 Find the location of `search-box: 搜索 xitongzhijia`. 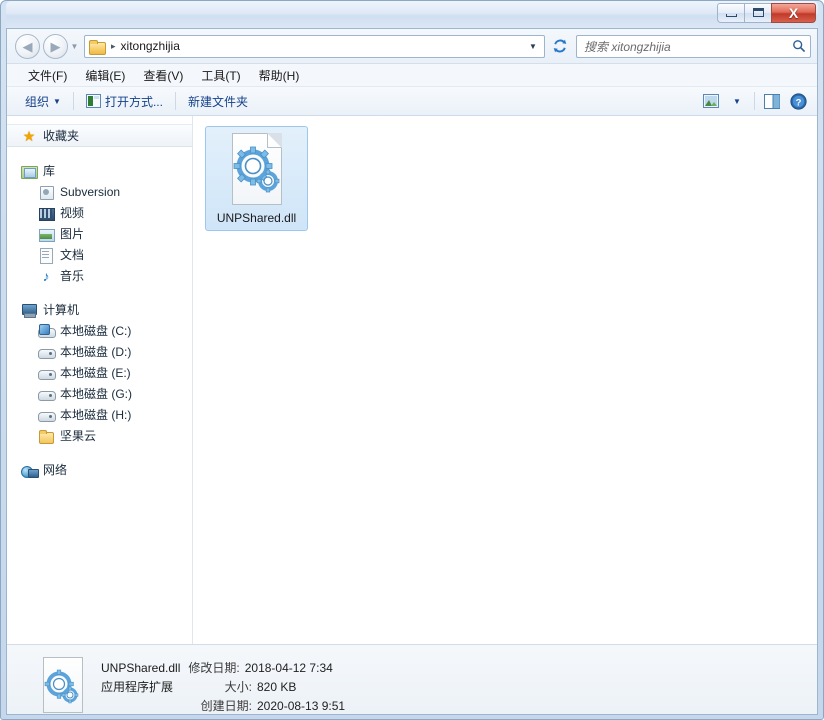

search-box: 搜索 xitongzhijia is located at coordinates (693, 46).